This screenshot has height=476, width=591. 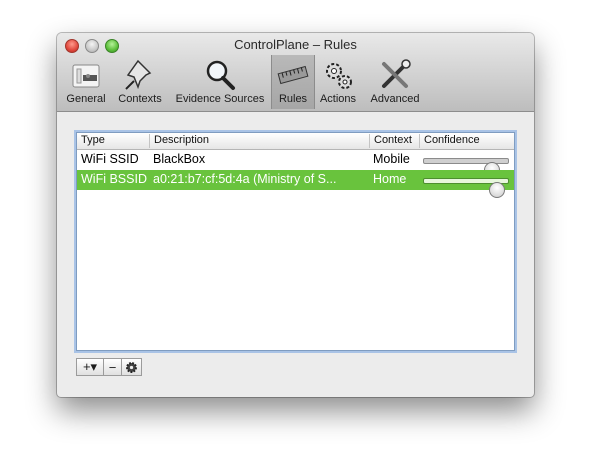 What do you see at coordinates (220, 99) in the screenshot?
I see `tab-label: Evidence Sources` at bounding box center [220, 99].